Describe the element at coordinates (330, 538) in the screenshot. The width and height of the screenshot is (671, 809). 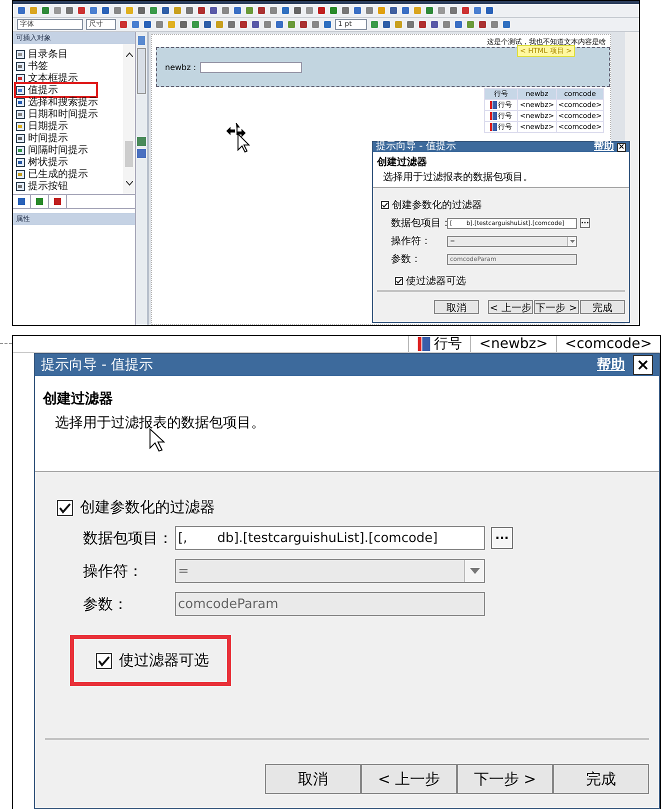
I see `data-item-field: [, db].[testcarguishuList].[comcode]` at that location.